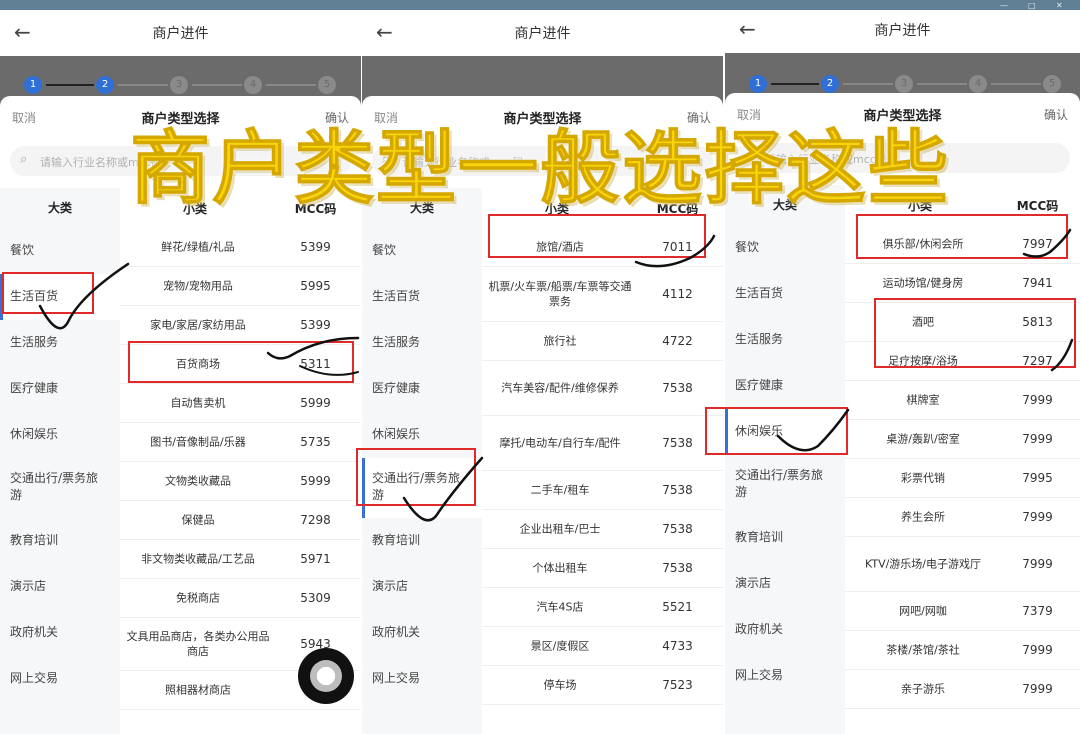 The image size is (1080, 734). Describe the element at coordinates (902, 116) in the screenshot. I see `sheet-title: 商户类型选择` at that location.